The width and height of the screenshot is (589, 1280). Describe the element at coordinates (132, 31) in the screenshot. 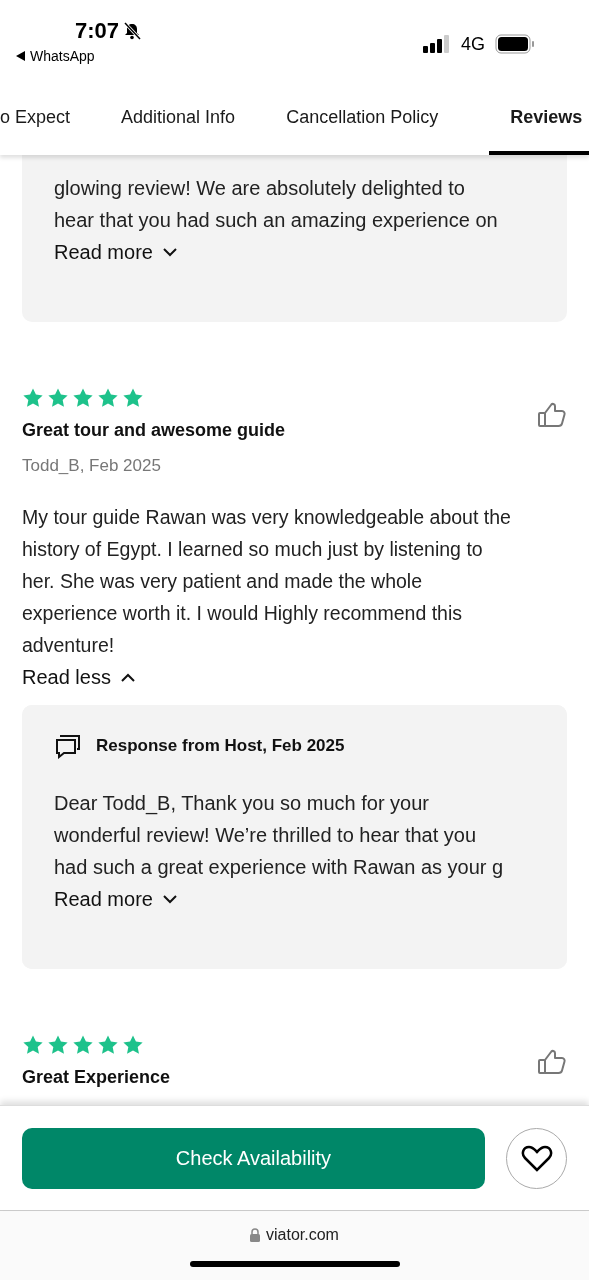

I see `bell-slash-icon` at that location.